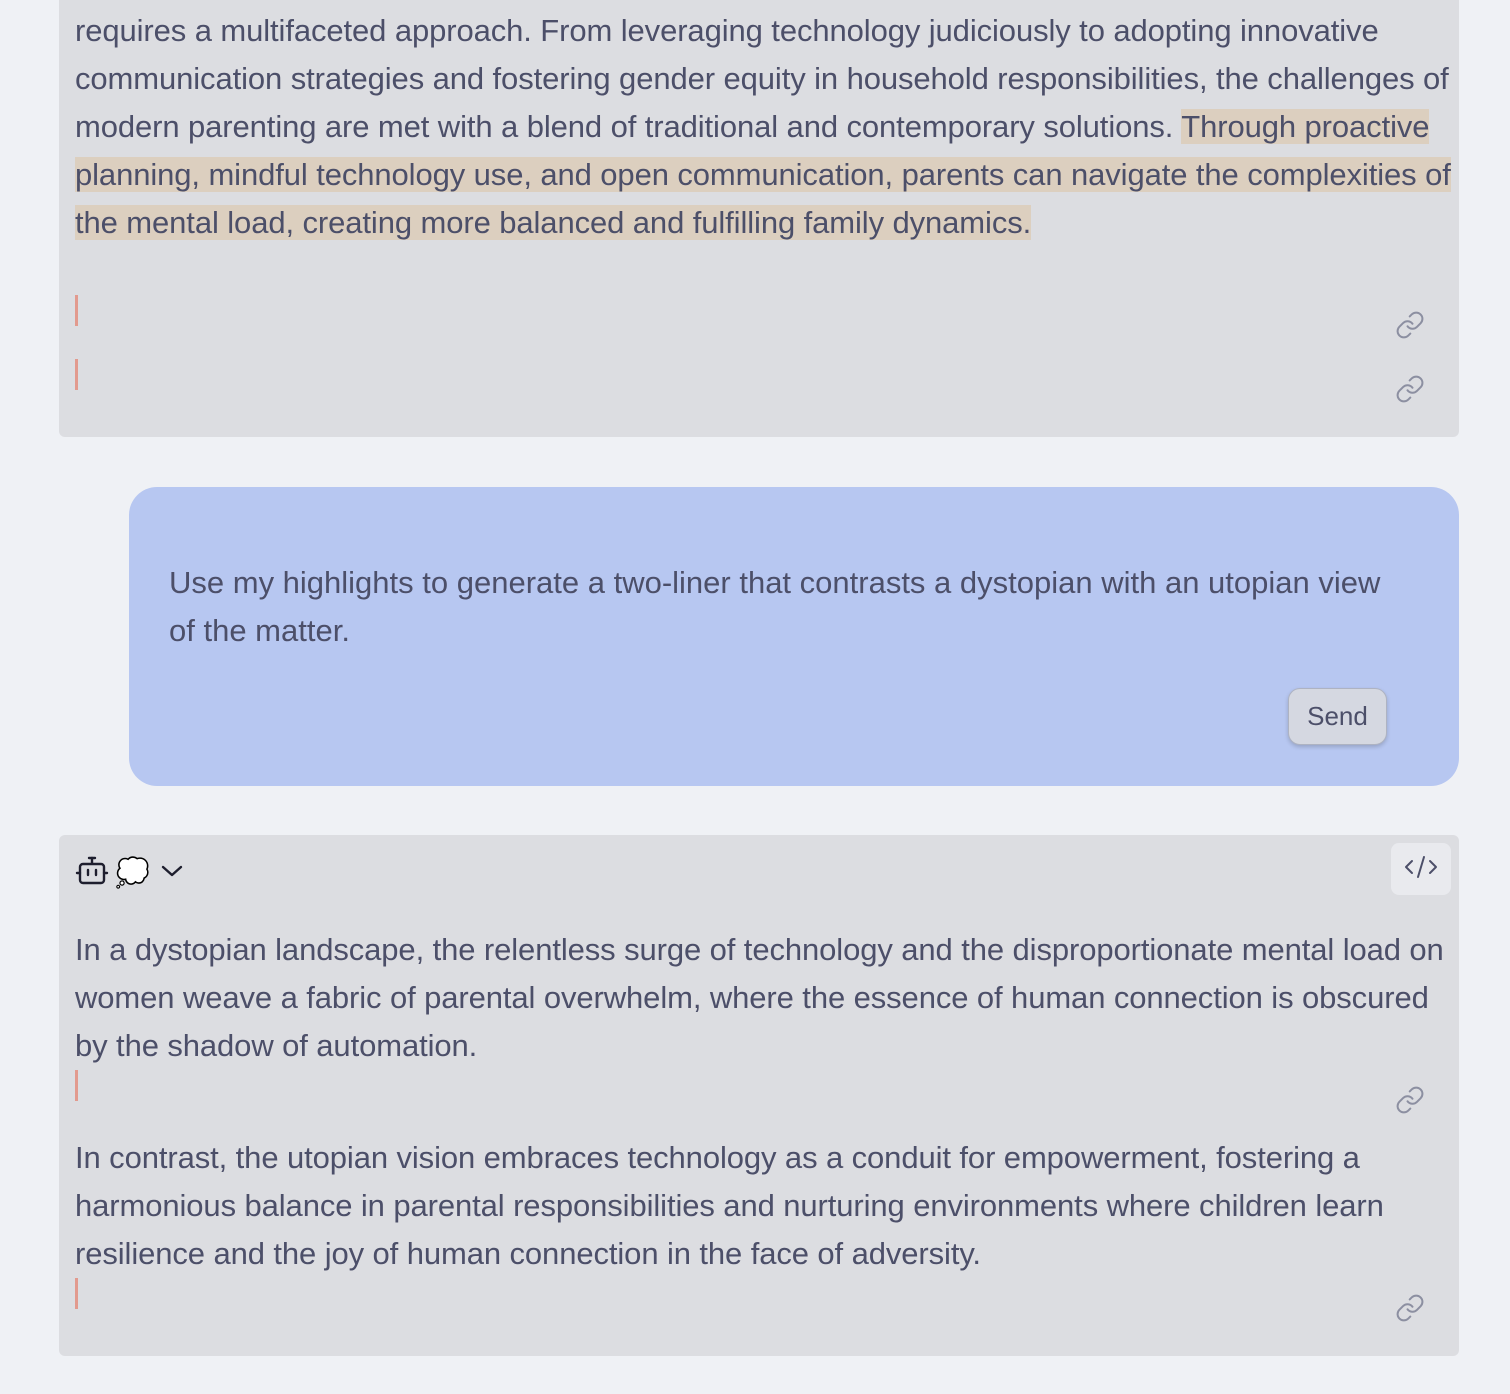 The image size is (1510, 1394). I want to click on response-toolbar: 💭, so click(129, 873).